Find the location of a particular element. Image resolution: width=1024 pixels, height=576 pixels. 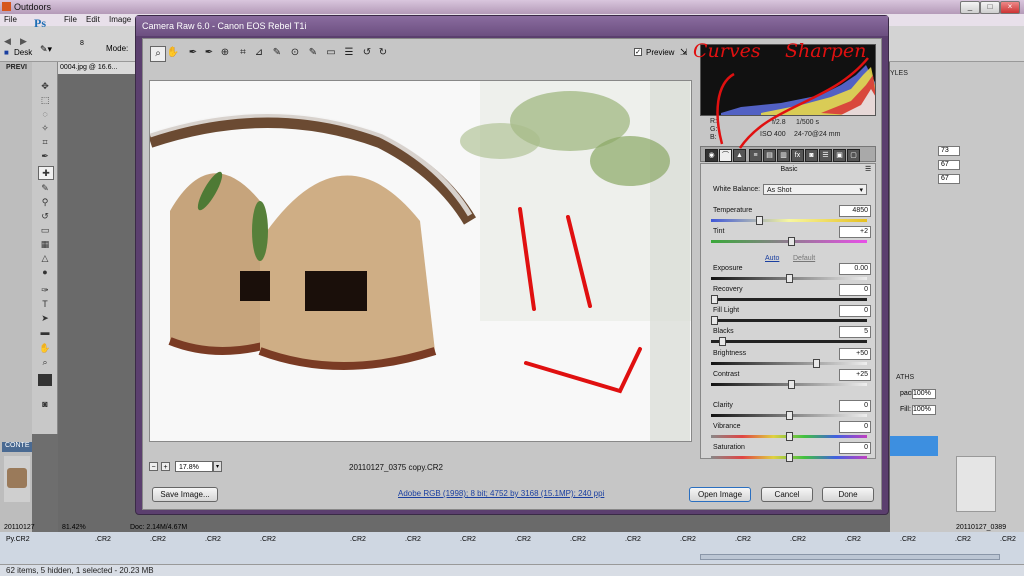

contents-tab: CONTE is located at coordinates (17, 447).